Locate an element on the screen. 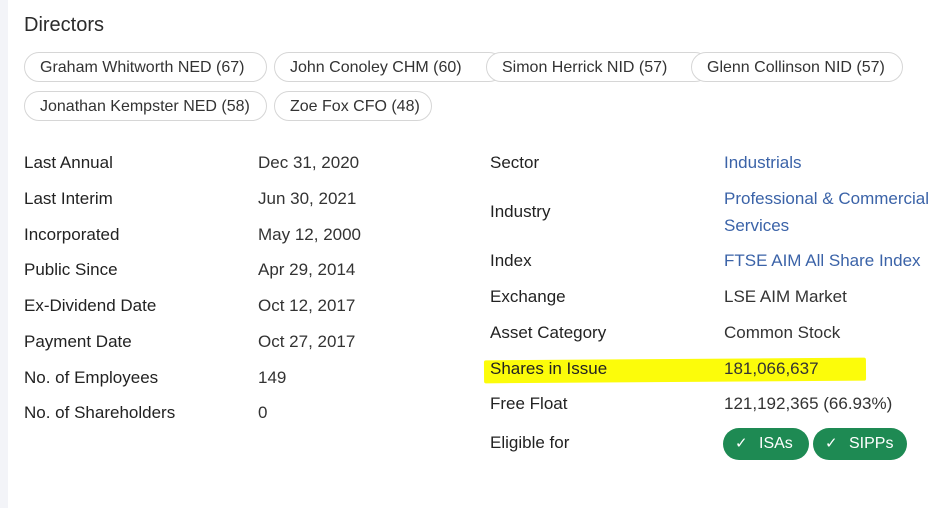 This screenshot has height=508, width=942. index-label: Index is located at coordinates (511, 260).